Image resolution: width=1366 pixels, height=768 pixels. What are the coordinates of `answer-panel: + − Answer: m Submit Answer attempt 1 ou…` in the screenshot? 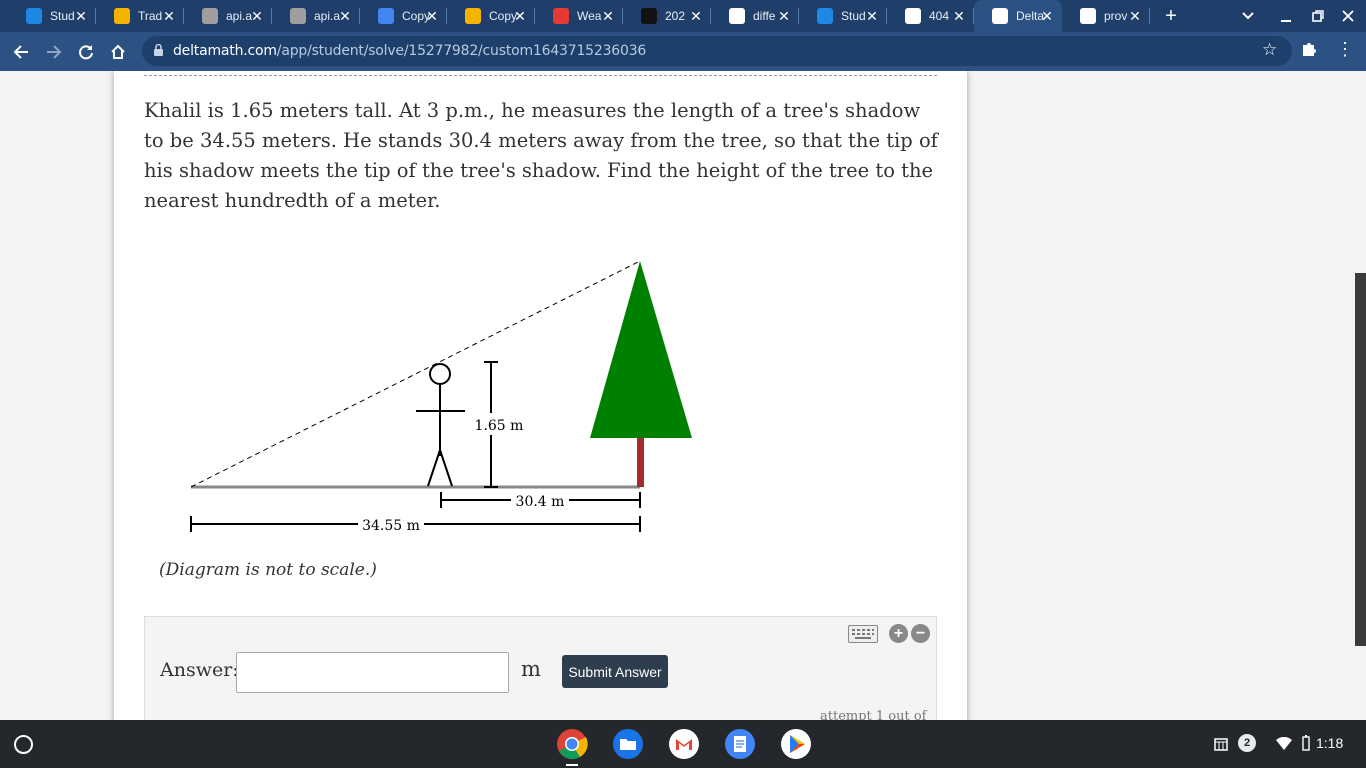 It's located at (540, 668).